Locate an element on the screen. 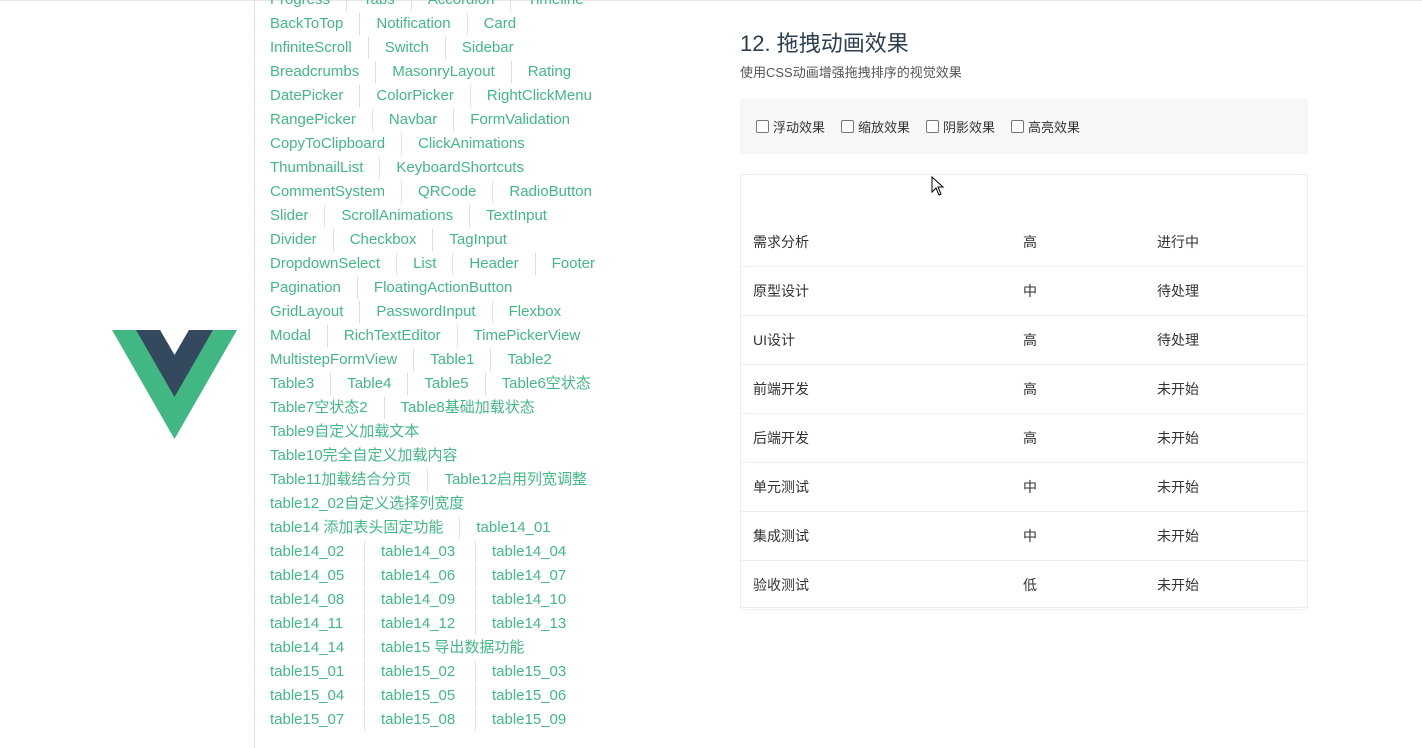 The height and width of the screenshot is (748, 1422). nav-link: GridLayout is located at coordinates (307, 312).